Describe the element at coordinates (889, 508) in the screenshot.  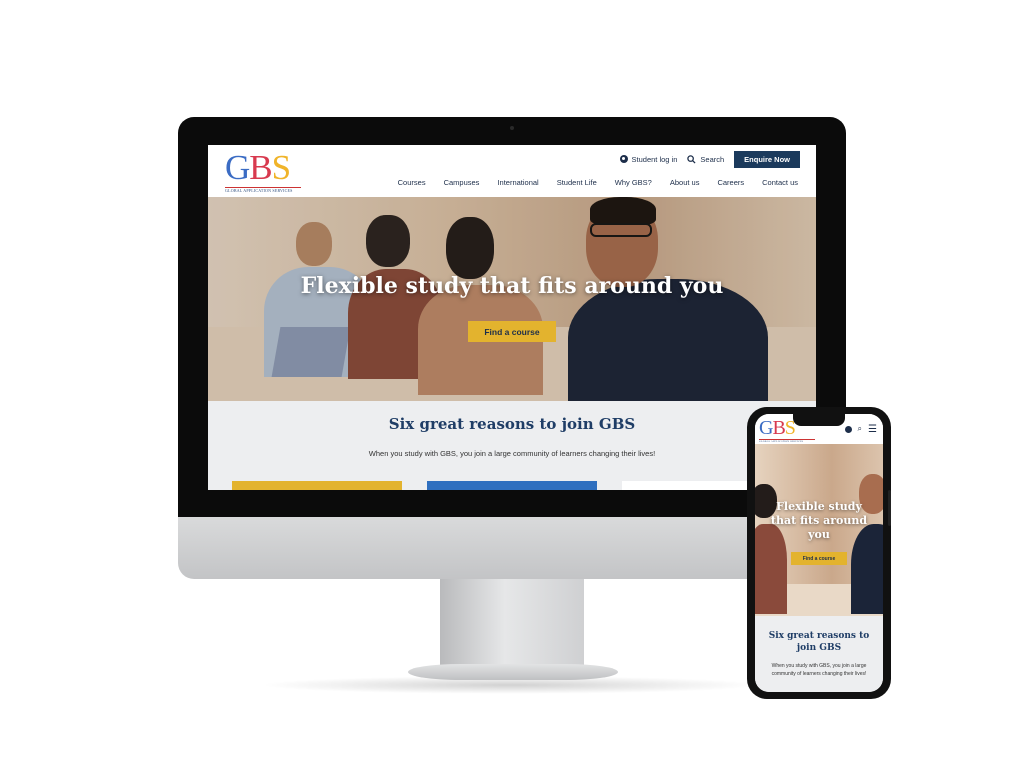
I see `phone-side-button` at that location.